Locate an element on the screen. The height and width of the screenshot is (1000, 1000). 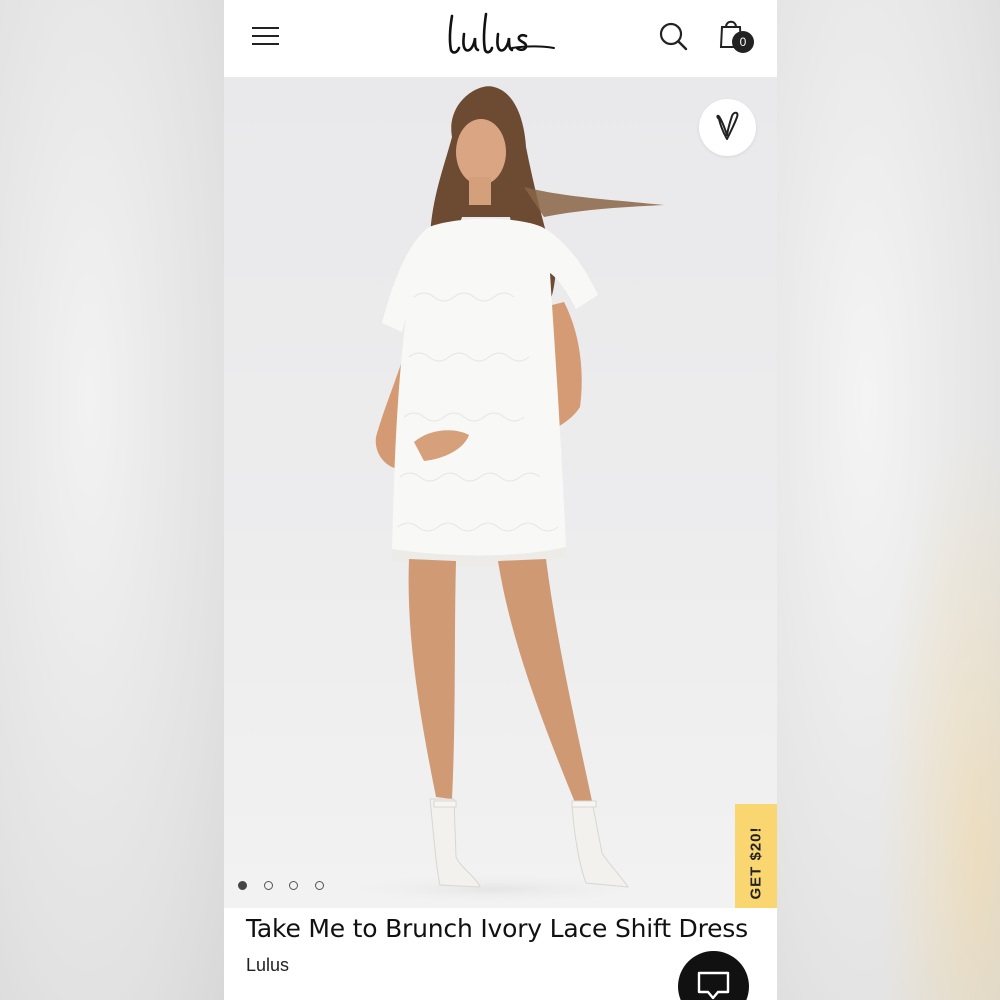
promo-tab: GET $20! is located at coordinates (756, 856).